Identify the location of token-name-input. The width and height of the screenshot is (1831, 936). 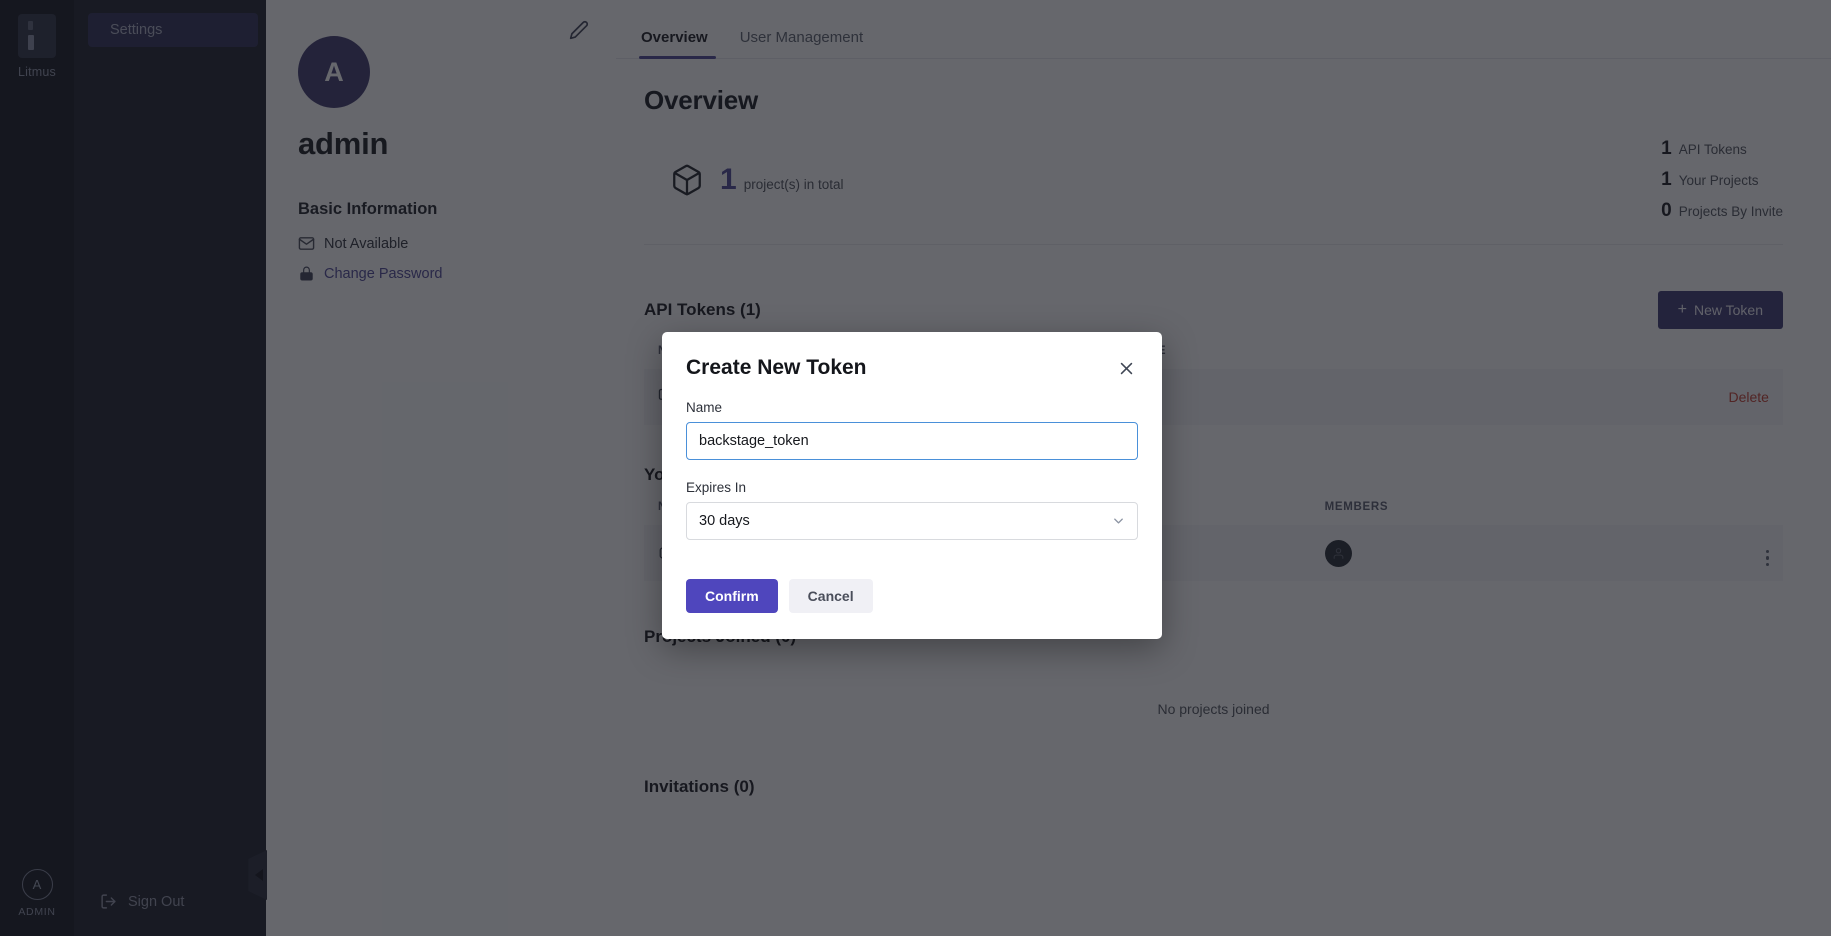
(912, 441).